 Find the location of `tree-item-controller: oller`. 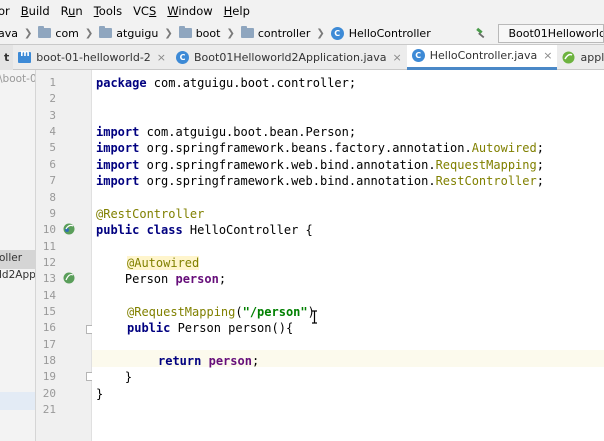

tree-item-controller: oller is located at coordinates (11, 258).